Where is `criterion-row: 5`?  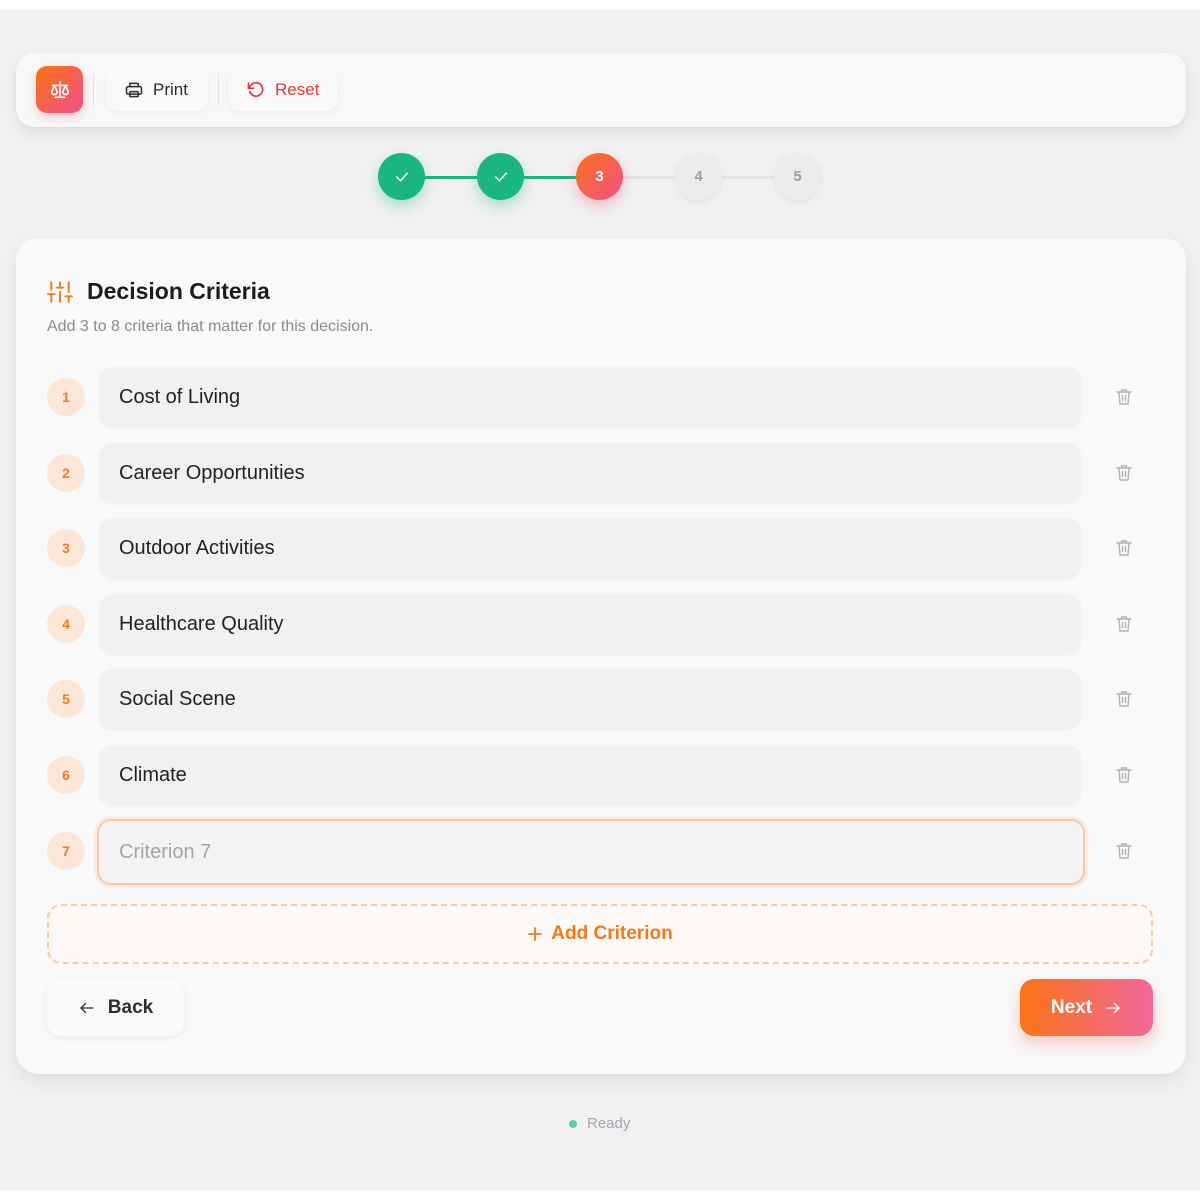 criterion-row: 5 is located at coordinates (597, 699).